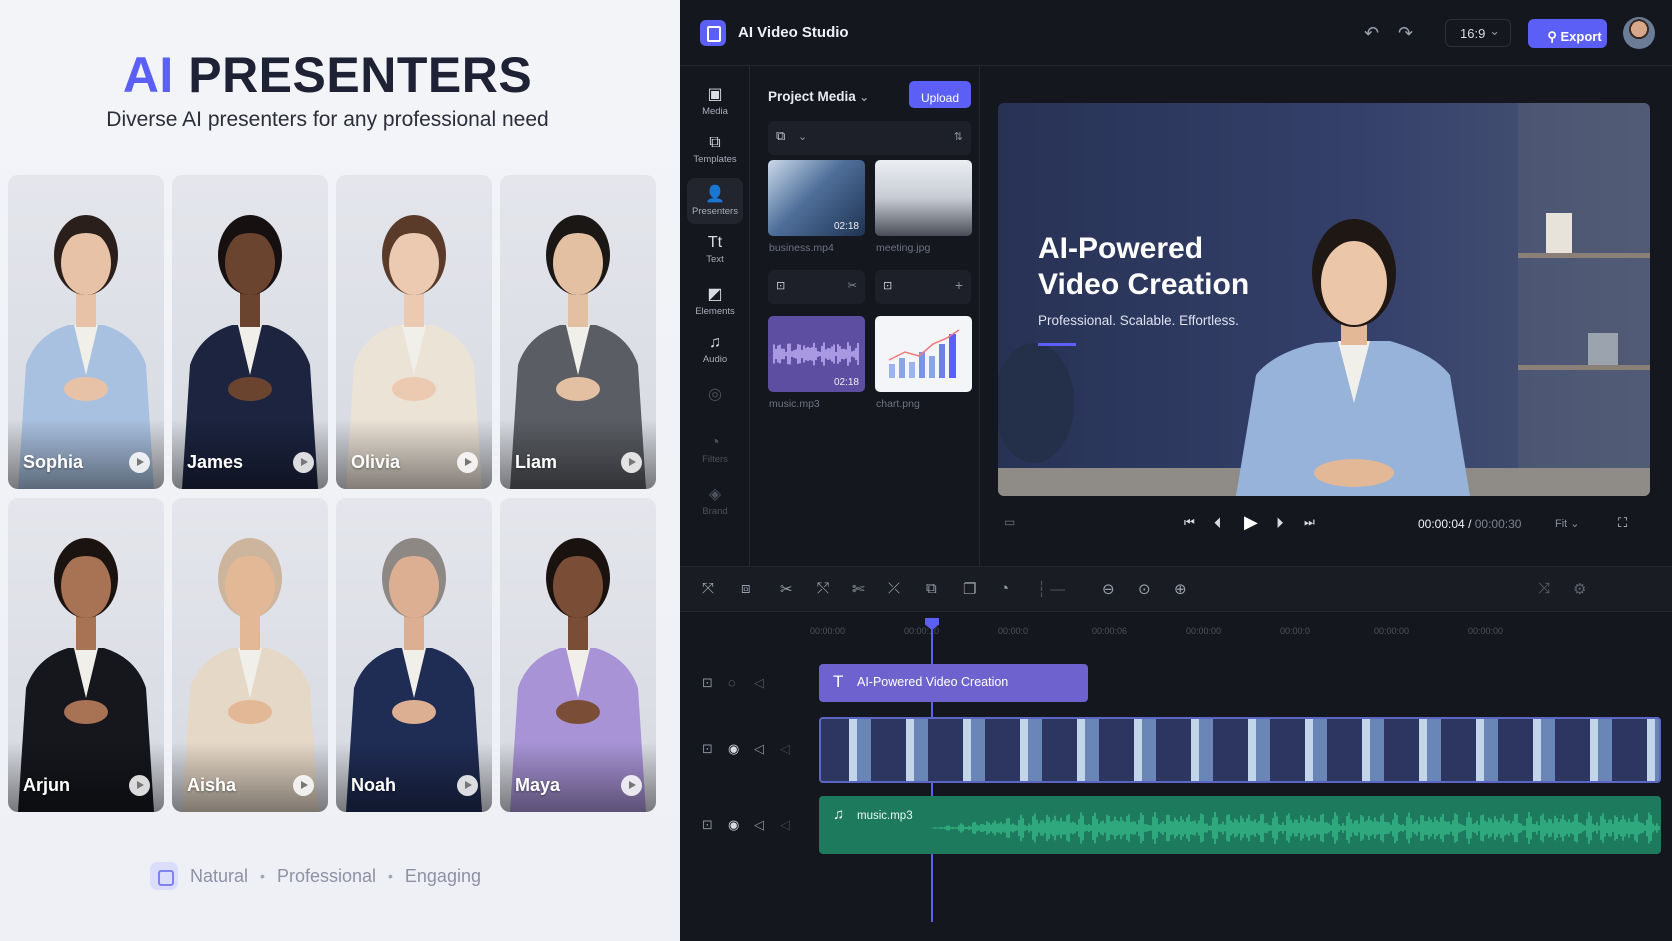  I want to click on next-frame-icon: ⏵, so click(1280, 523).